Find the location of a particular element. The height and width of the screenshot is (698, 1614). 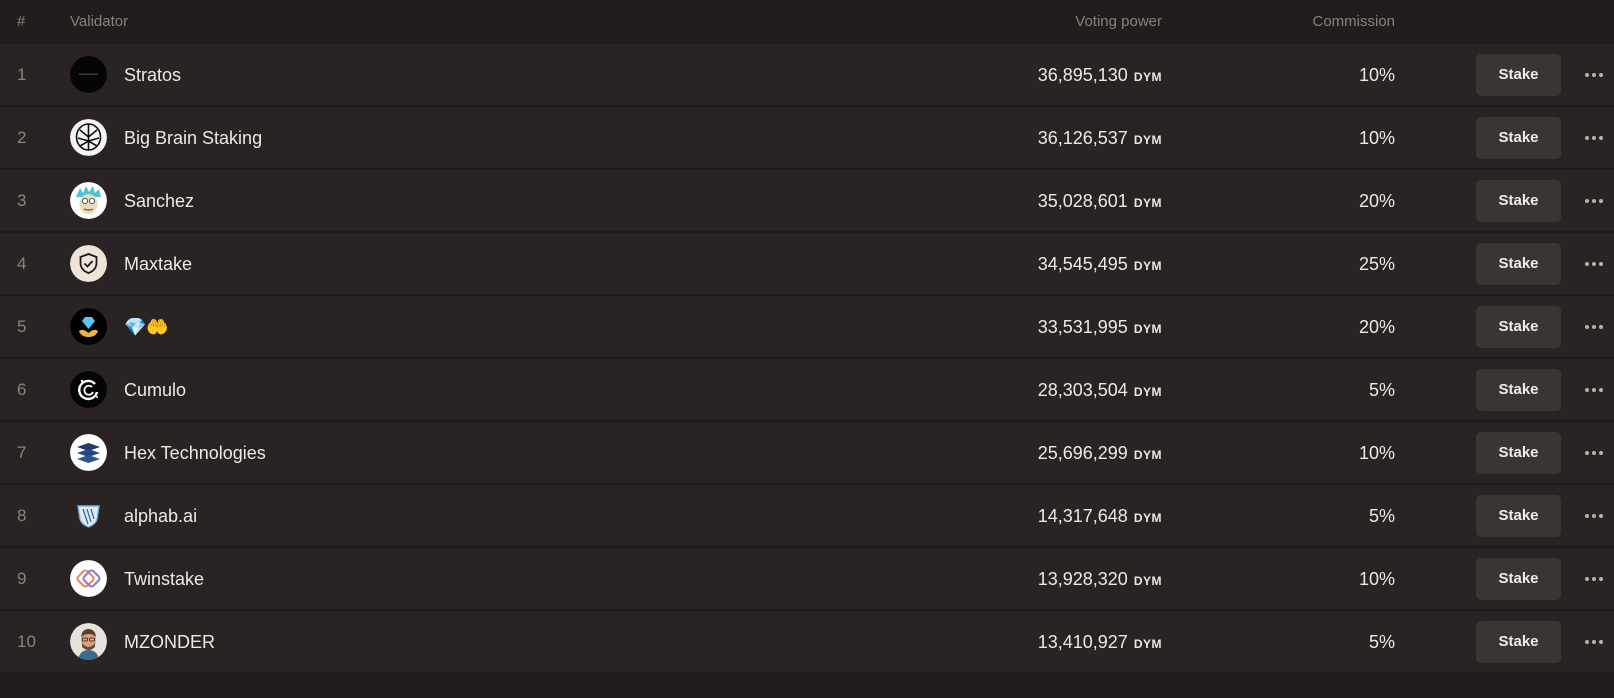

voting-power: 28,303,504 DYM is located at coordinates (1099, 390).